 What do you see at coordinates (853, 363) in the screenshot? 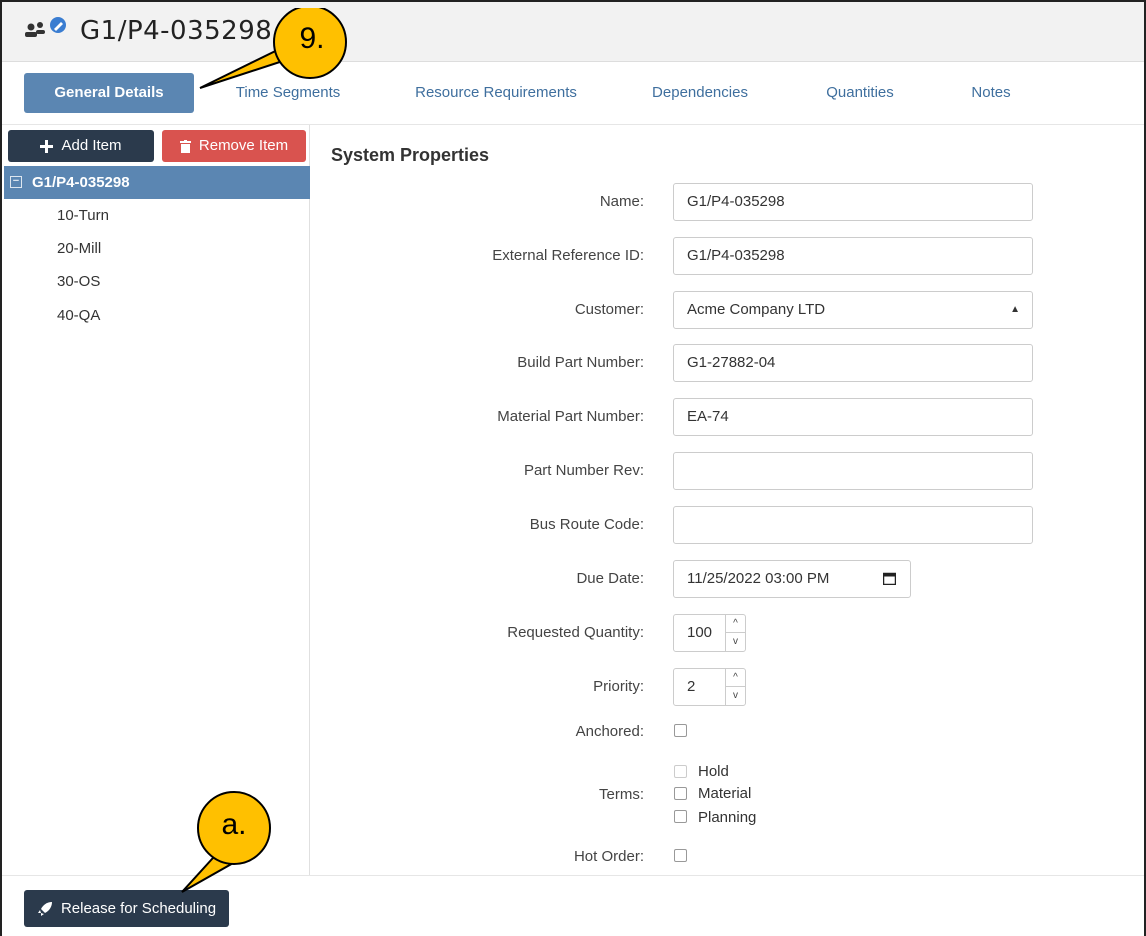
I see `build-part-field: G1-27882-04` at bounding box center [853, 363].